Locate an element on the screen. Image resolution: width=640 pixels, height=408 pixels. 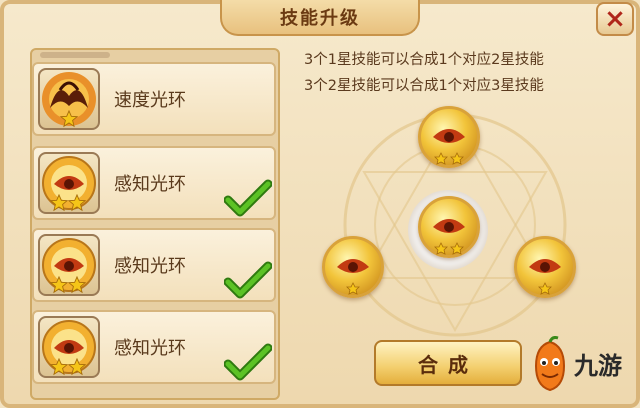
brand-name: 九游 is located at coordinates (598, 366).